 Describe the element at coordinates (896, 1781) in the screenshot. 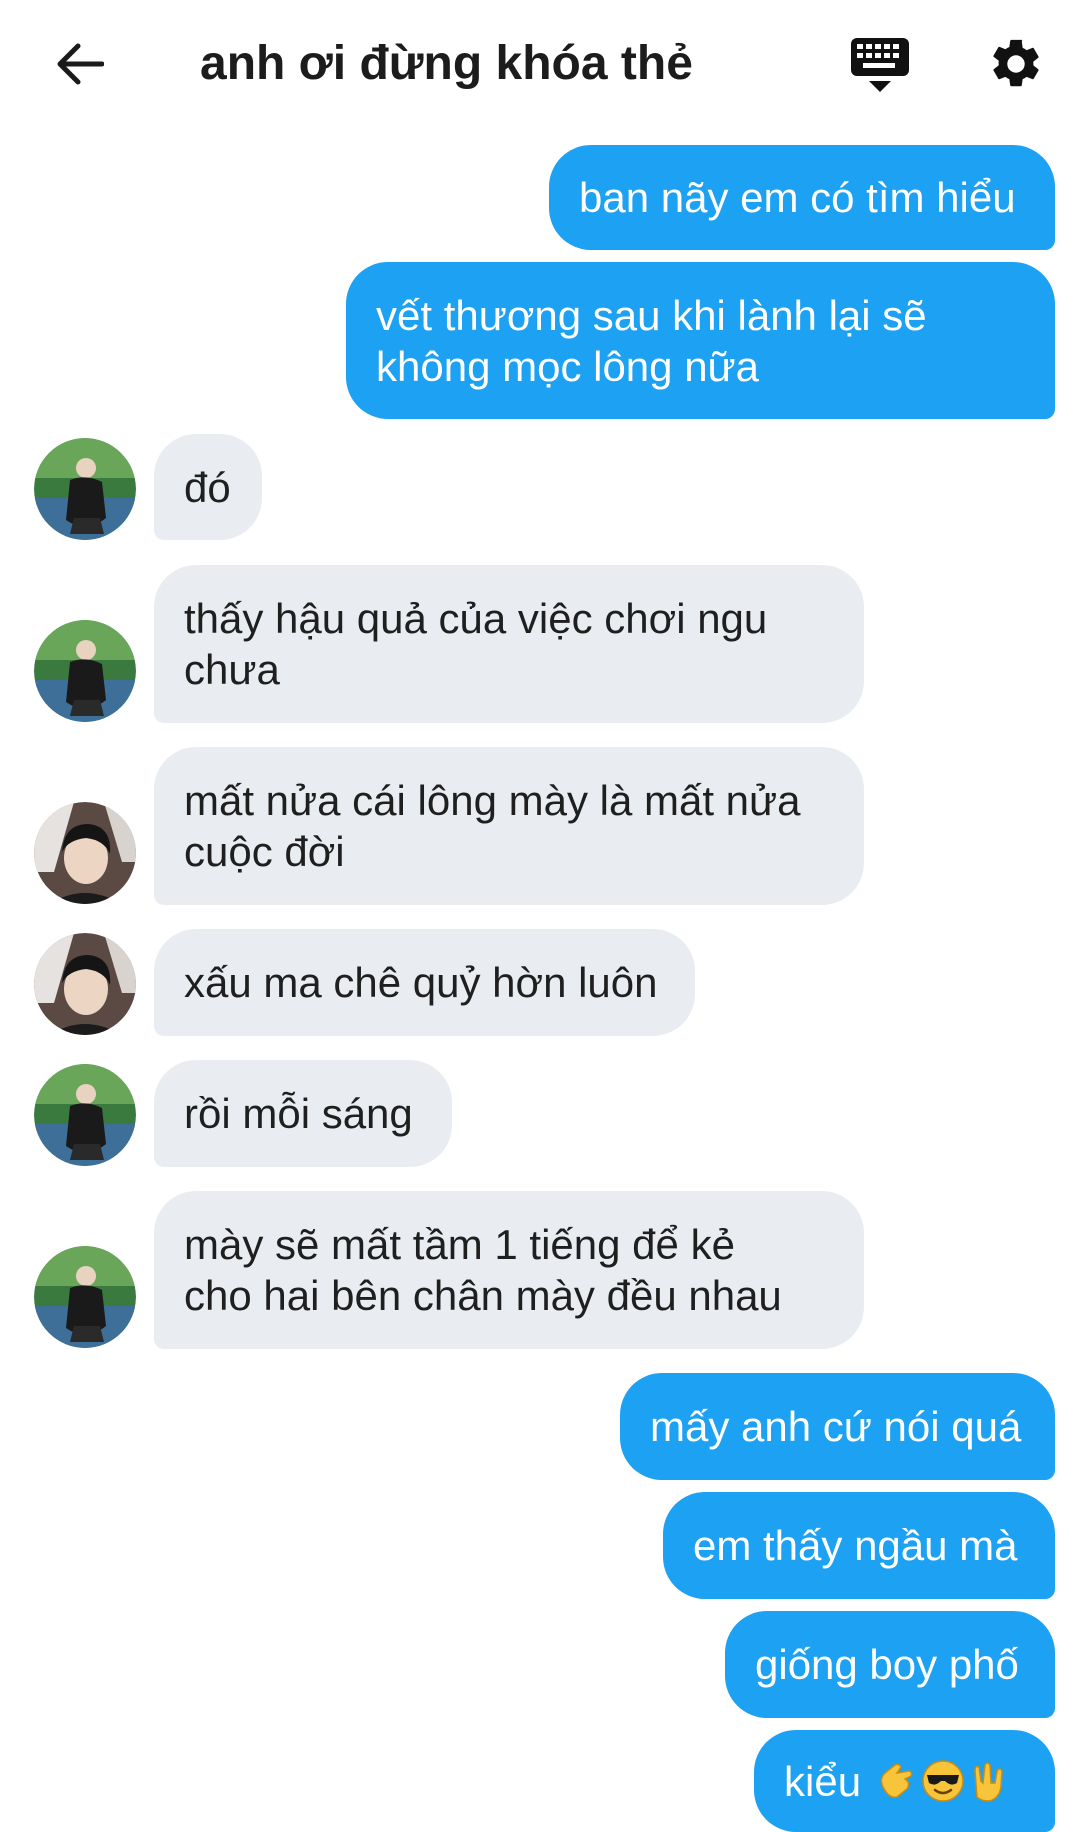

I see `call-me-hand-icon` at that location.